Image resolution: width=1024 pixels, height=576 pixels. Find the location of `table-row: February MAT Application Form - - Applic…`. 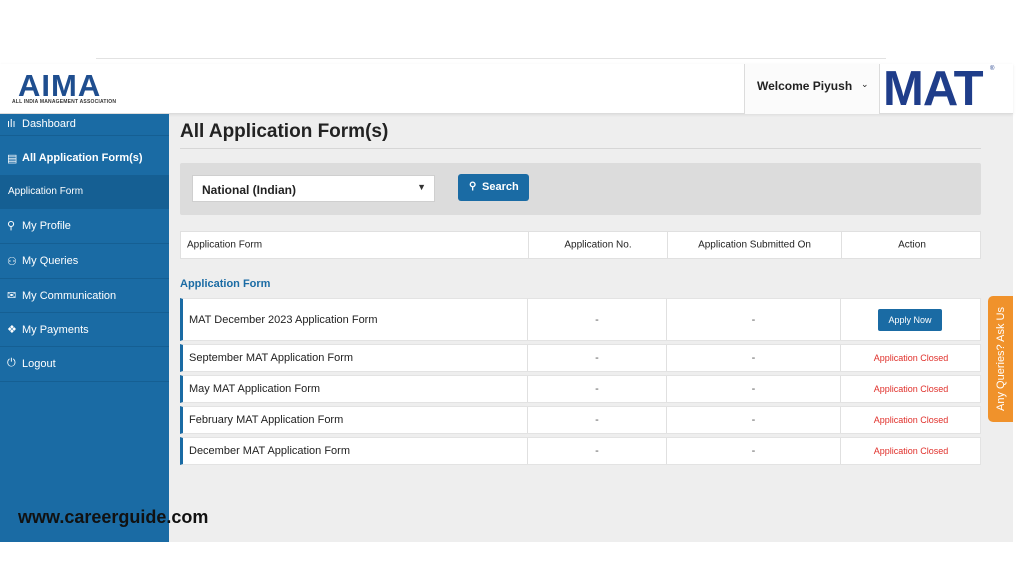

table-row: February MAT Application Form - - Applic… is located at coordinates (580, 420).